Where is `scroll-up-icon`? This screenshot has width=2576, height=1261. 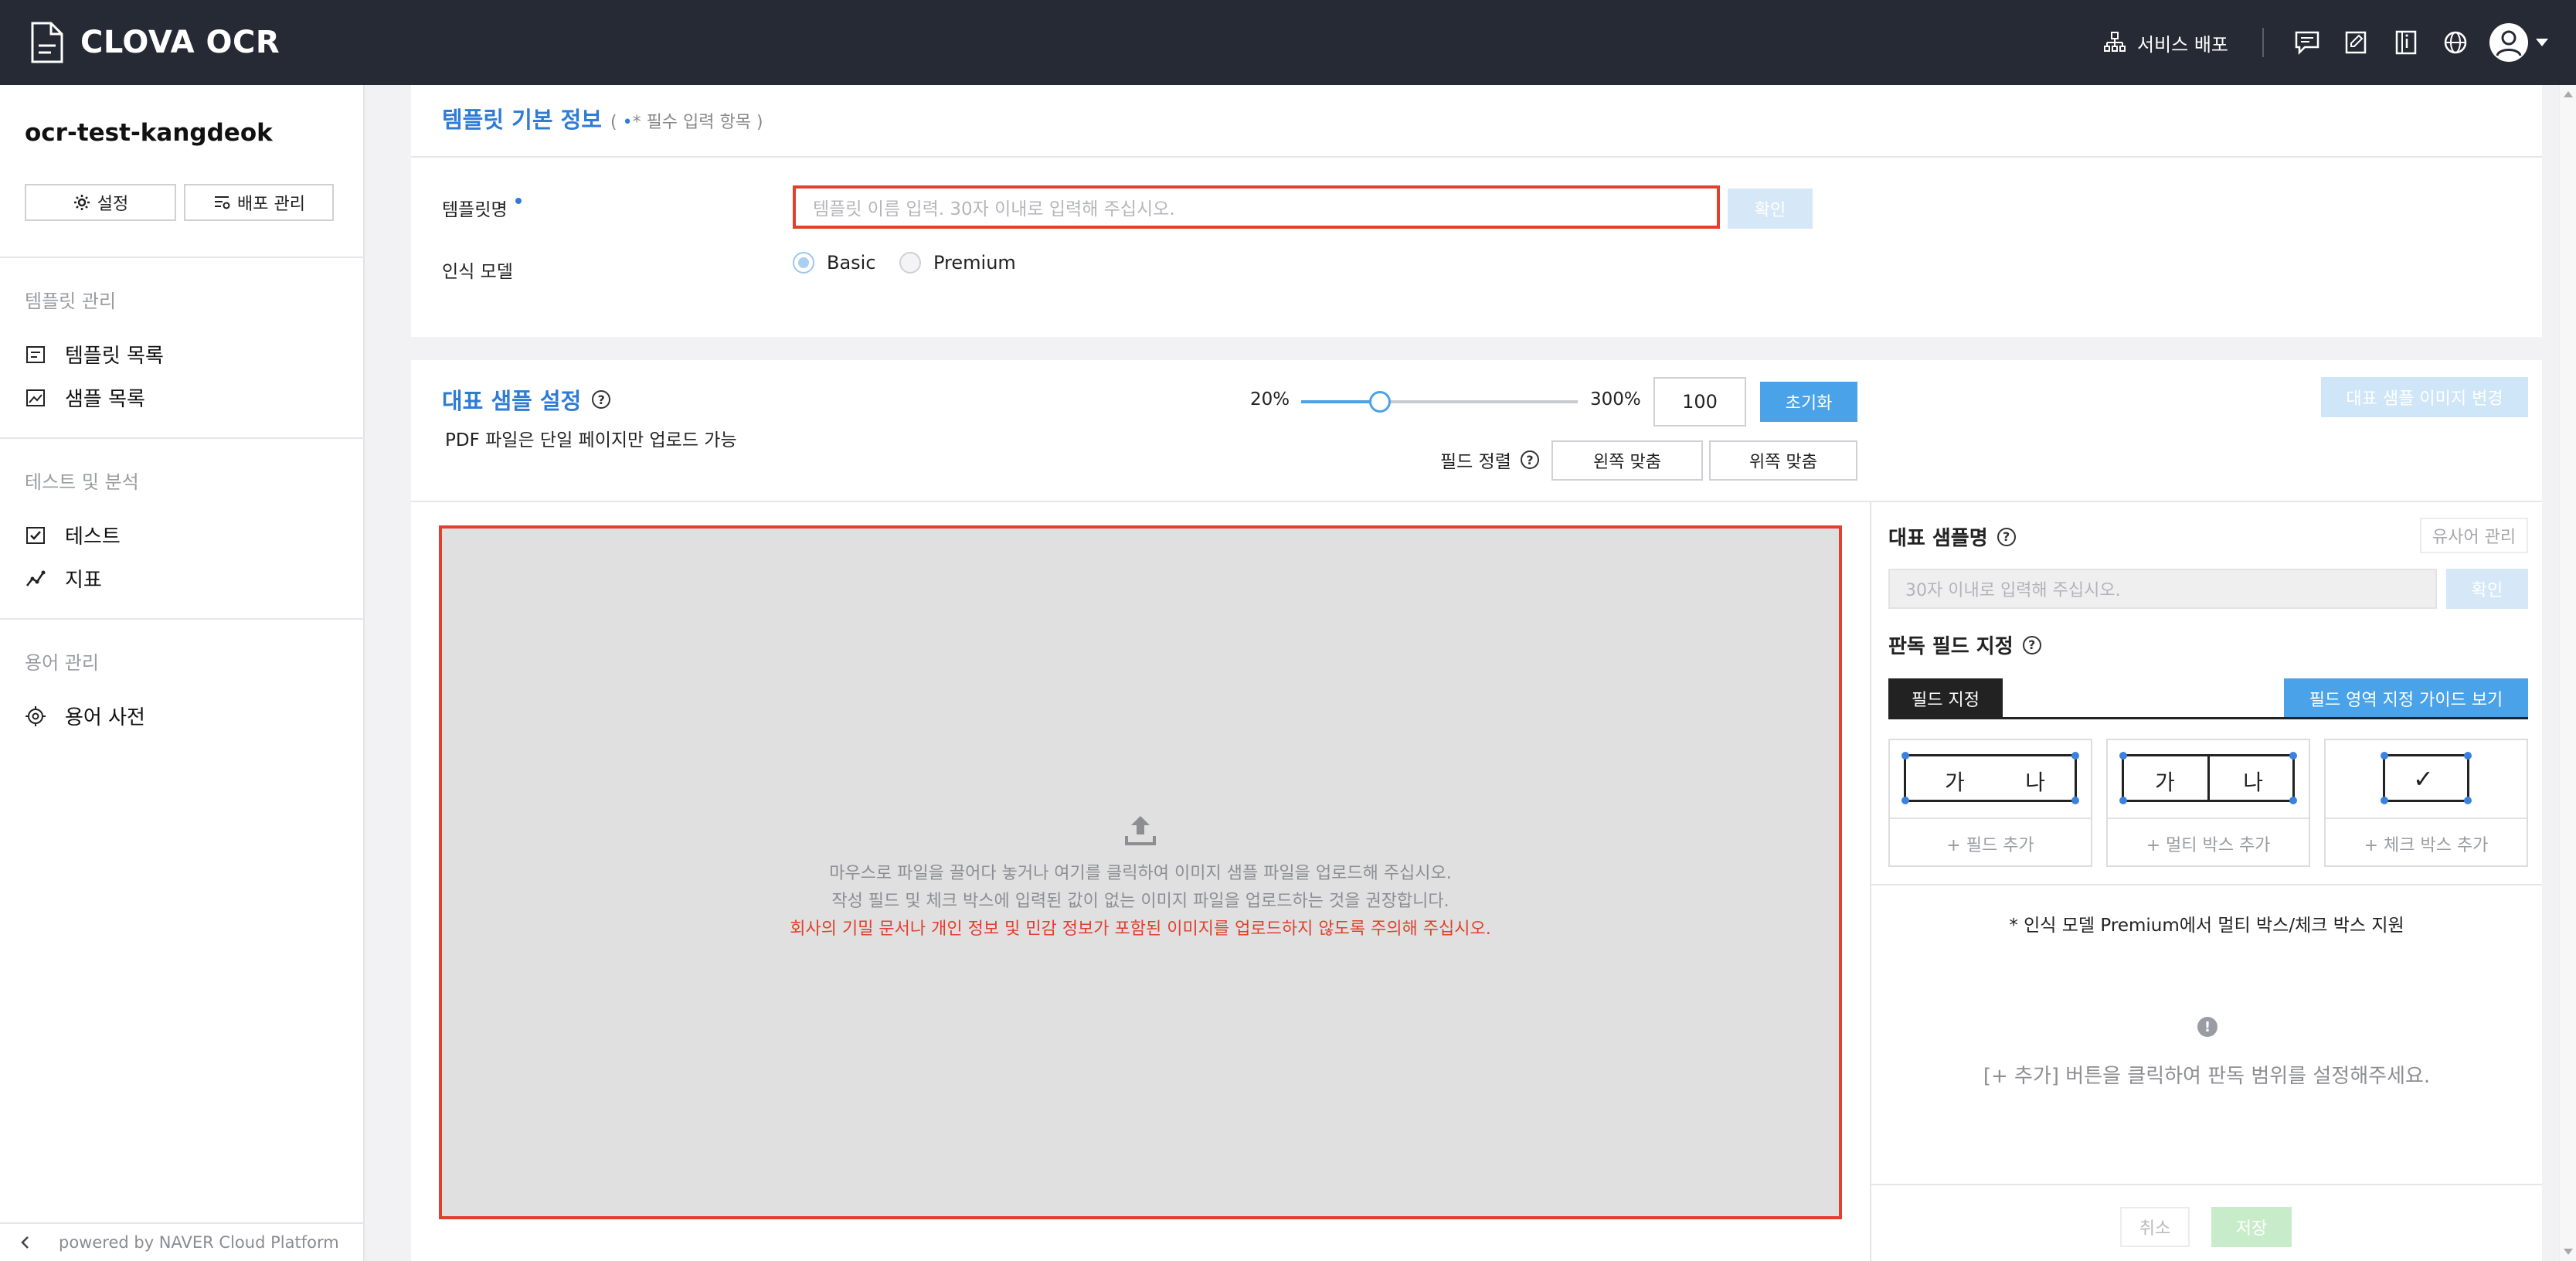 scroll-up-icon is located at coordinates (2568, 94).